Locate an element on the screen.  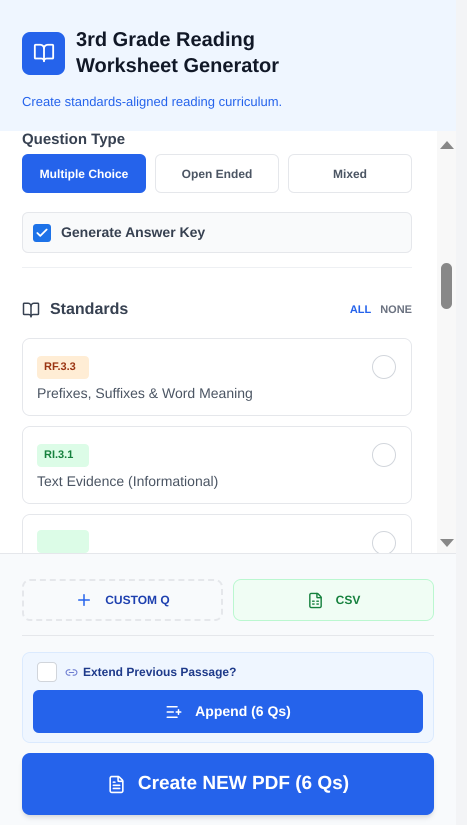
standard-card: RI.3.1 Text Evidence (Informational) is located at coordinates (217, 465).